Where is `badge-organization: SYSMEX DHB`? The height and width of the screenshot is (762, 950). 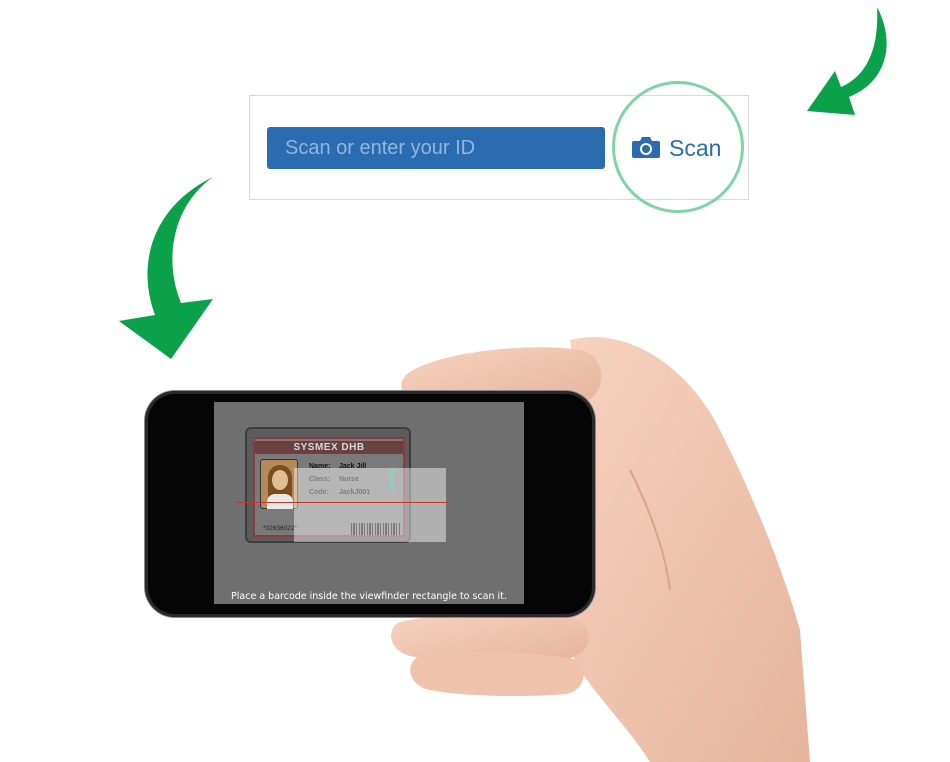
badge-organization: SYSMEX DHB is located at coordinates (329, 447).